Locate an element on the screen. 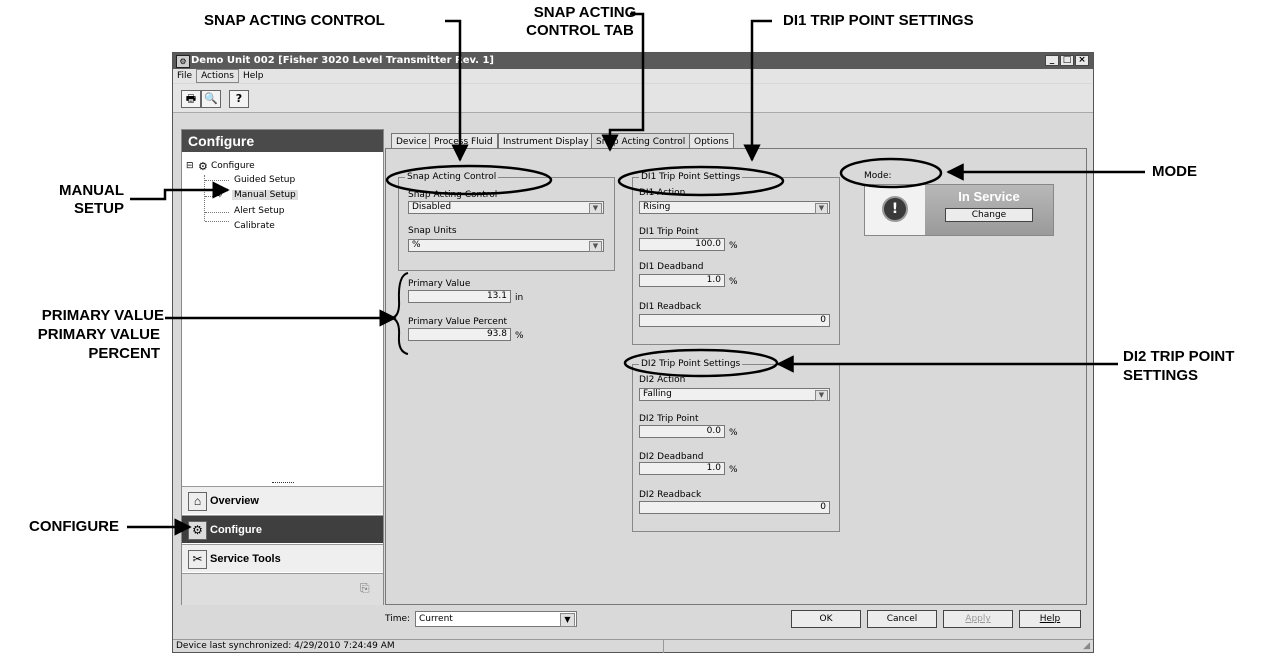  di1-deadband-field: 1.0 is located at coordinates (682, 280).